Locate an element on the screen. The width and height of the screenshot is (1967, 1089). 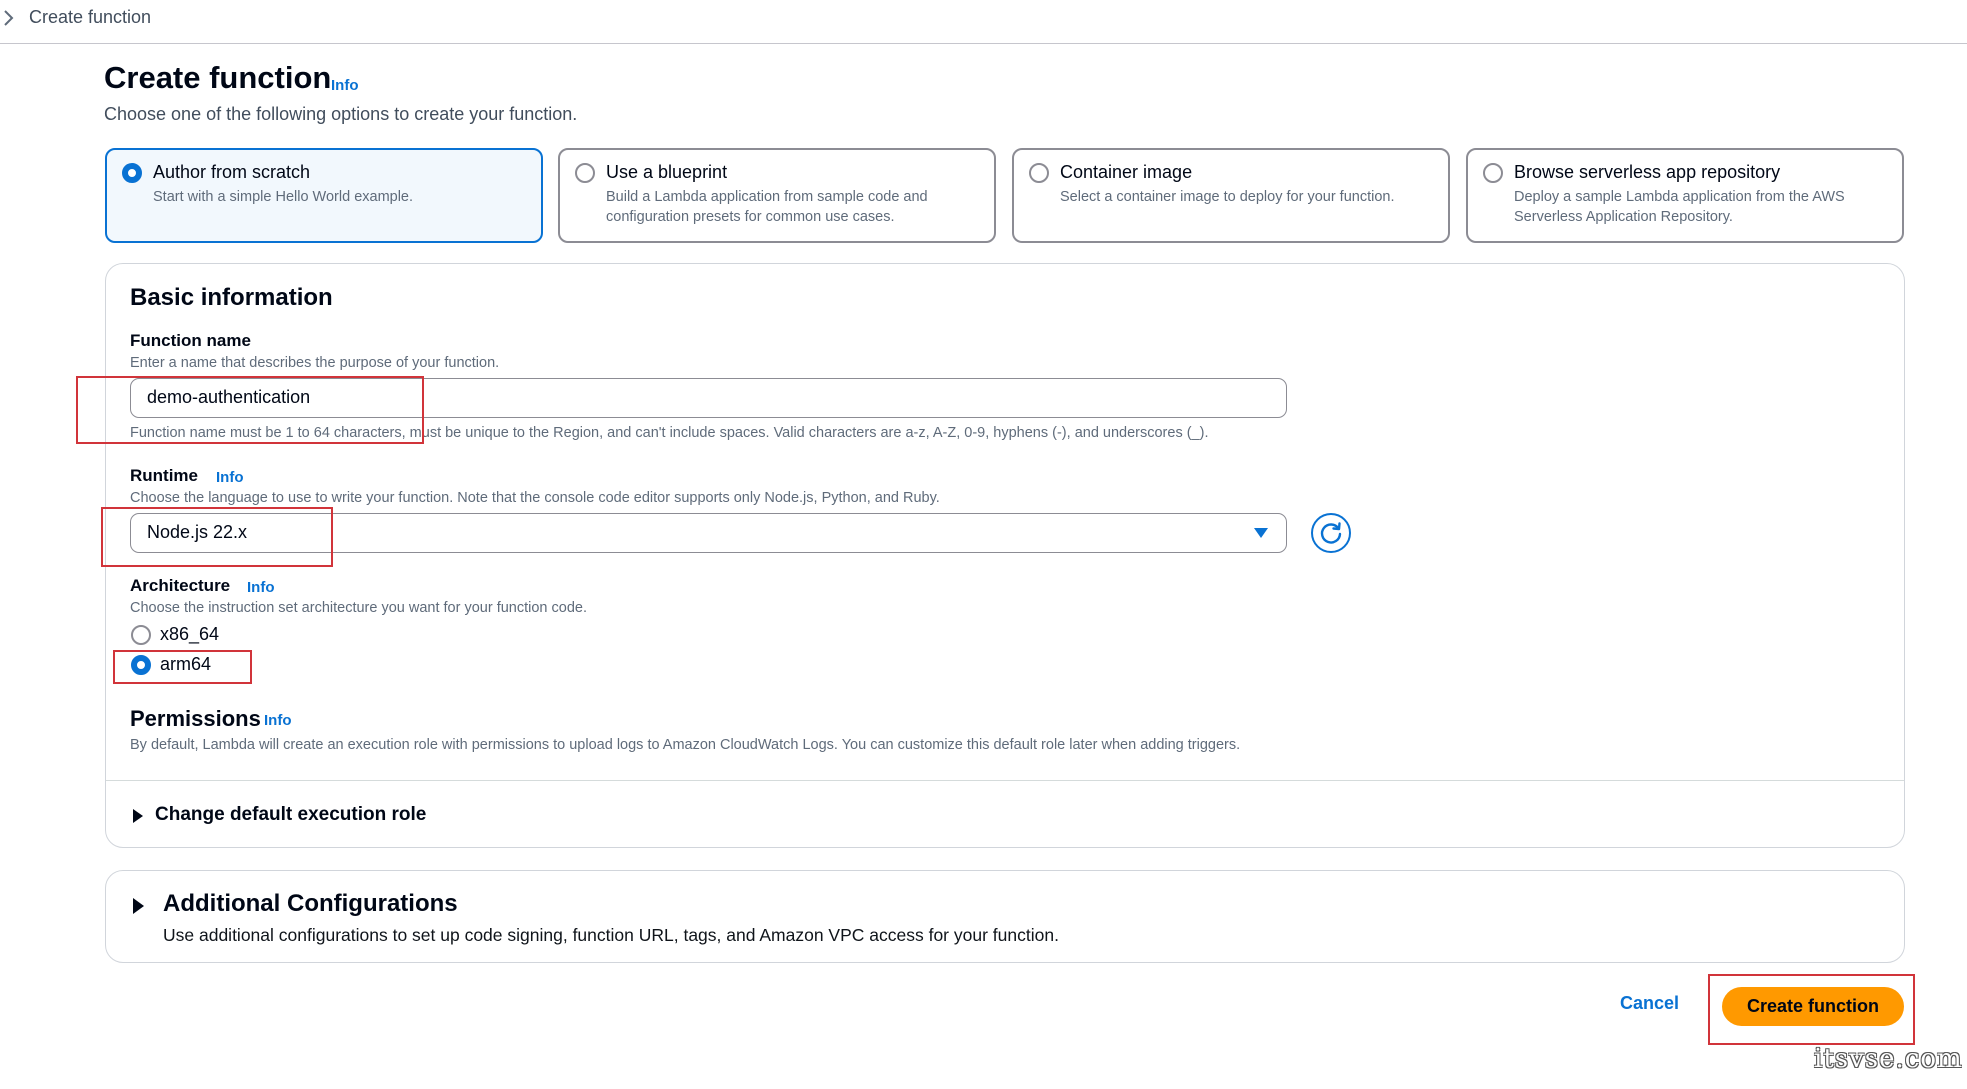
option-description: Start with a simple Hello World example. is located at coordinates (283, 197).